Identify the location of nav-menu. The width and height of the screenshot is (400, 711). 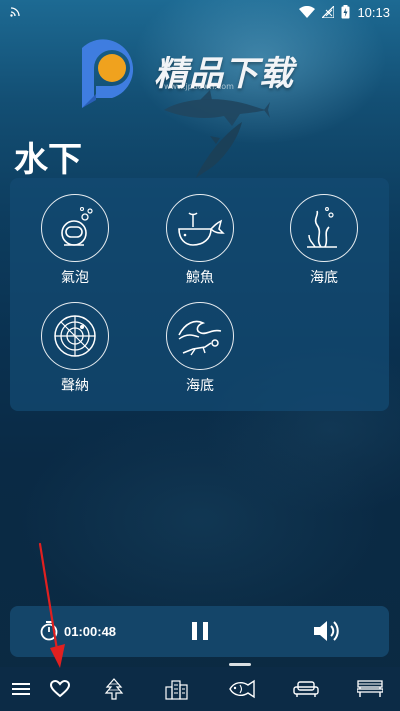
(21, 689).